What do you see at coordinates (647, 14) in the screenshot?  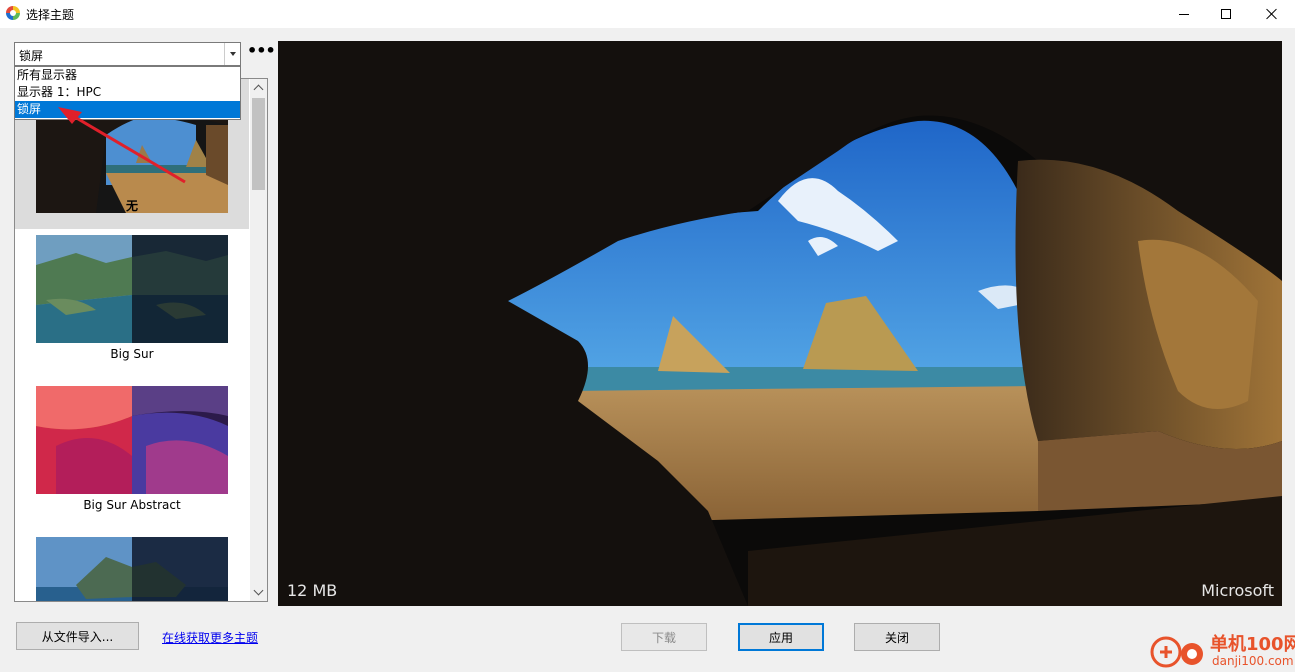 I see `title-bar: 选择主题` at bounding box center [647, 14].